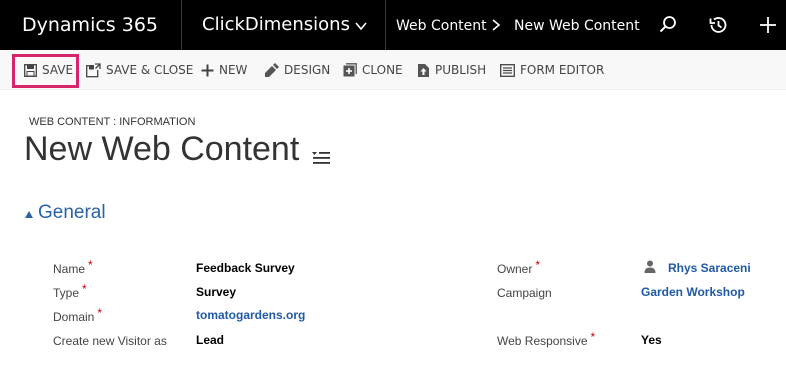 The height and width of the screenshot is (374, 786). What do you see at coordinates (423, 70) in the screenshot?
I see `publish-icon` at bounding box center [423, 70].